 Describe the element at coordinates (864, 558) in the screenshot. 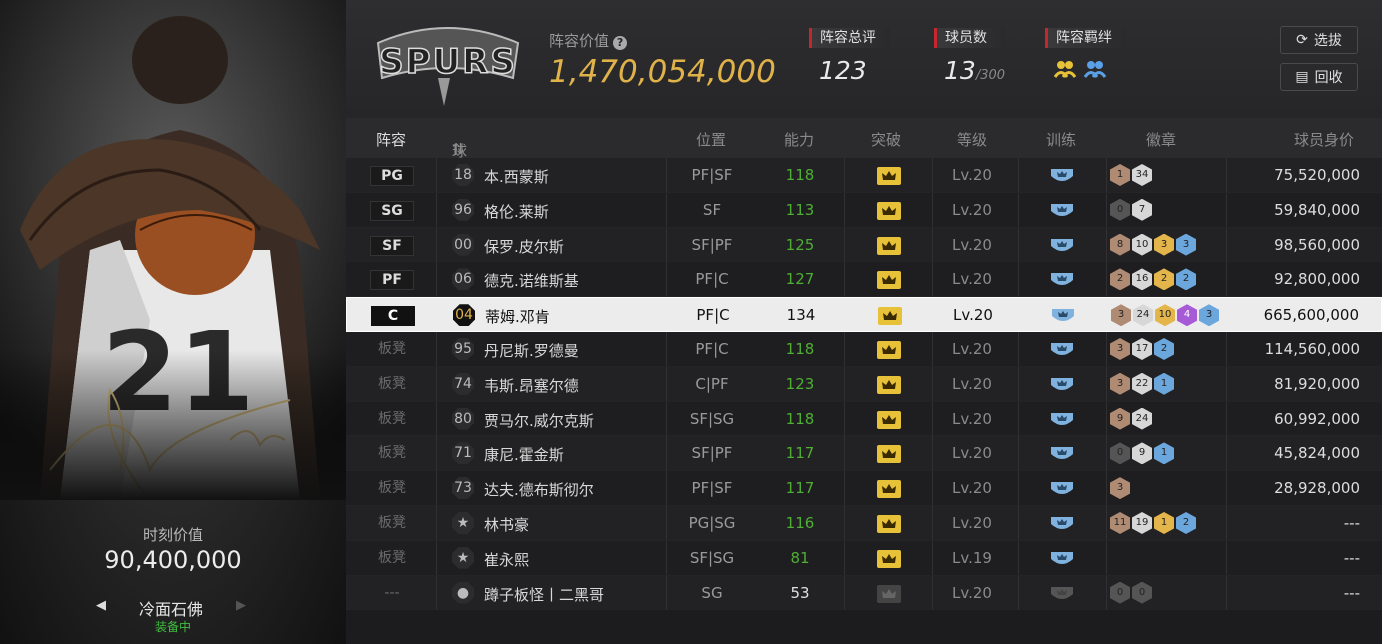

I see `table-row: 板凳 ★ 崔永熙 SF|SG 81 Lv.19 ---` at that location.